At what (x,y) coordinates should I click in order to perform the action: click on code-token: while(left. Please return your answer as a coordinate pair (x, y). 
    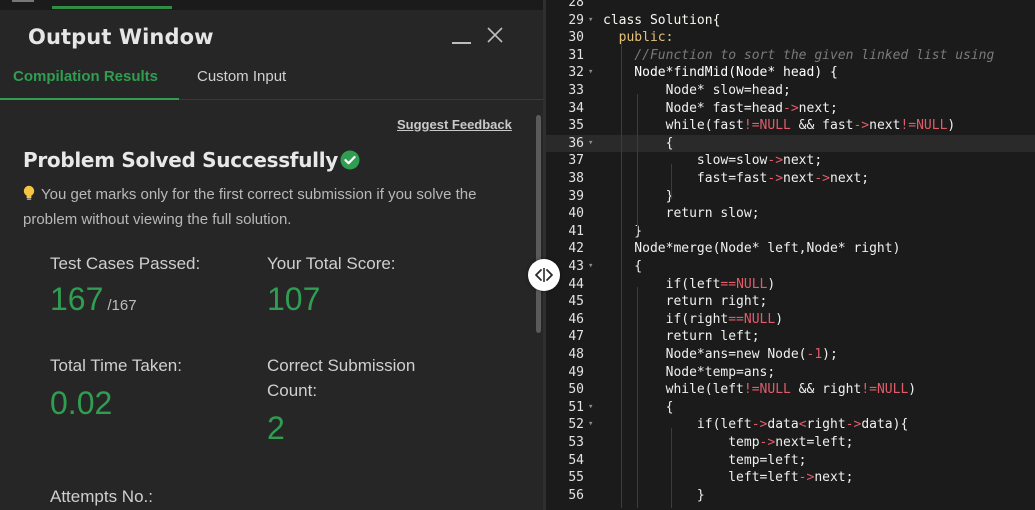
    Looking at the image, I should click on (673, 390).